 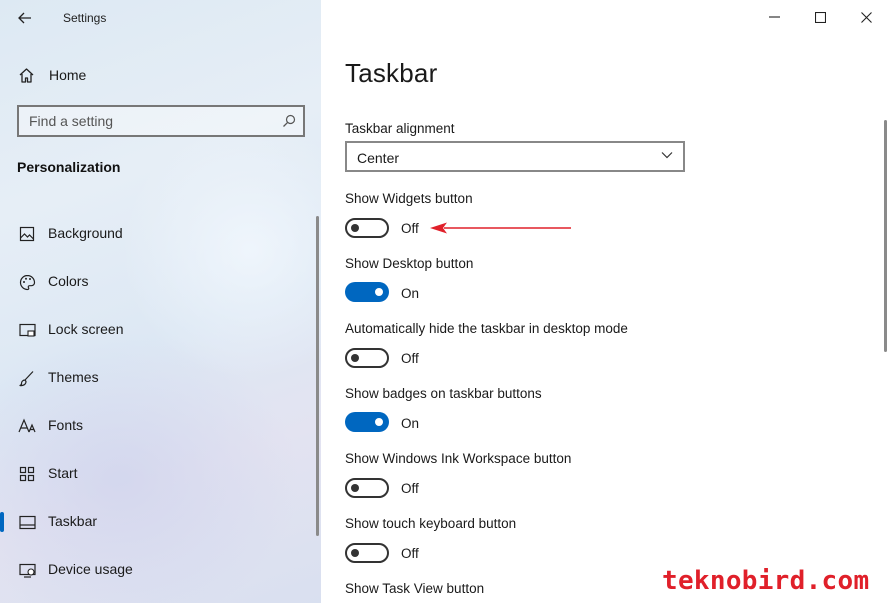 I want to click on sidebar-item-label: Fonts, so click(x=66, y=425).